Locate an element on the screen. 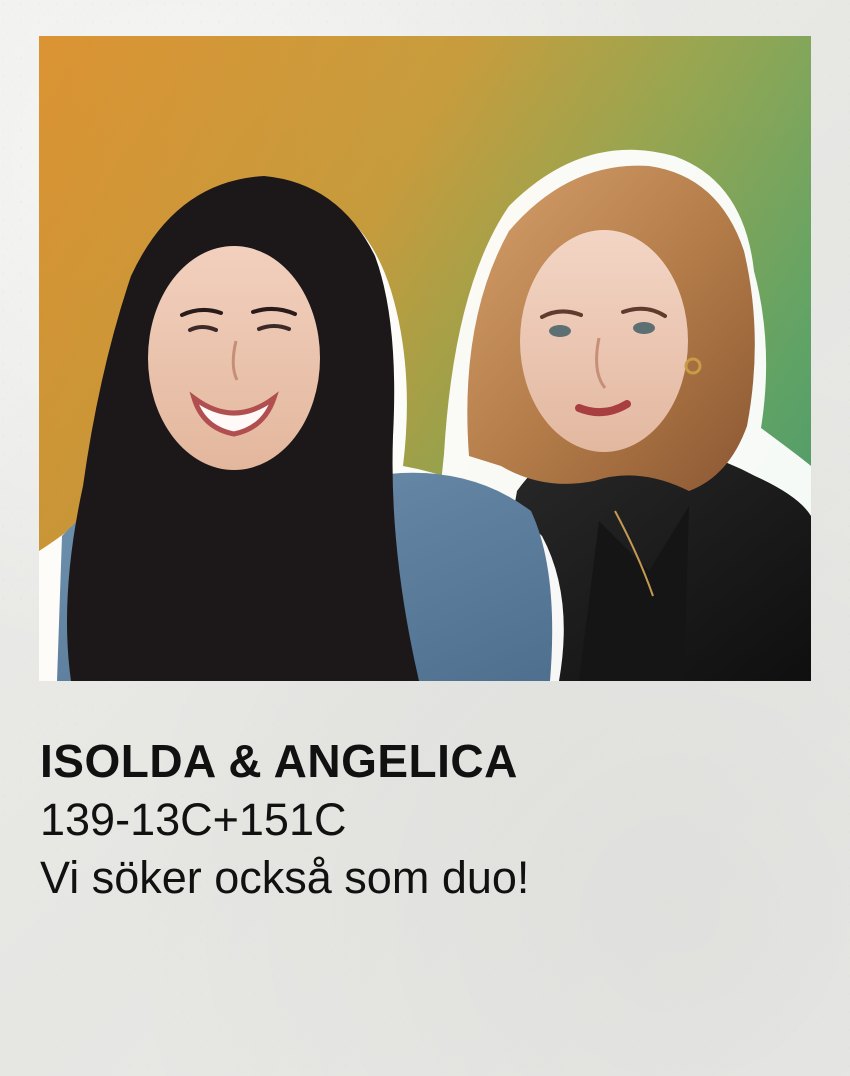  duo-code: 139-13C+151C is located at coordinates (193, 819).